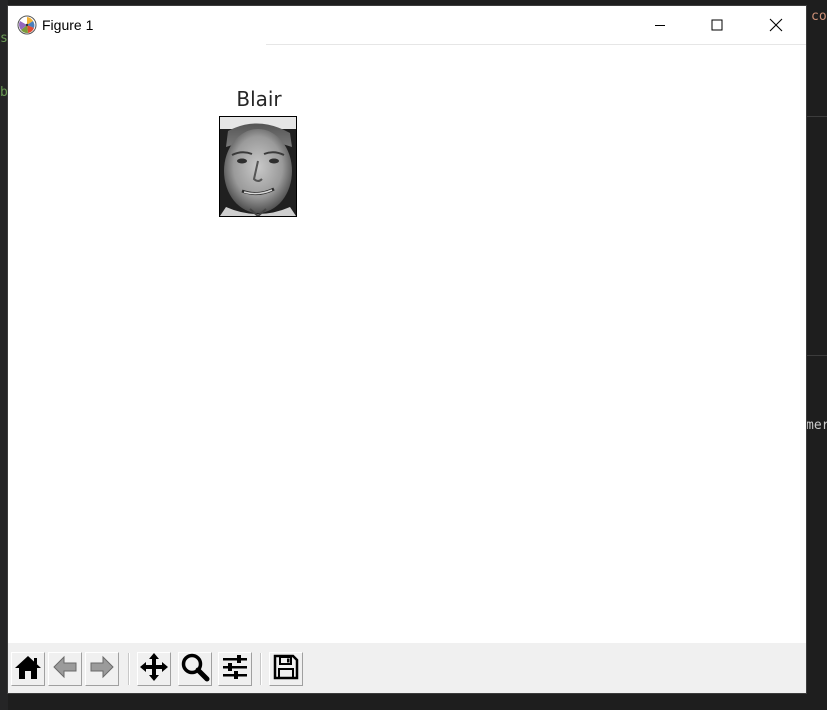  What do you see at coordinates (4, 38) in the screenshot?
I see `editor-fragment-left-1: s` at bounding box center [4, 38].